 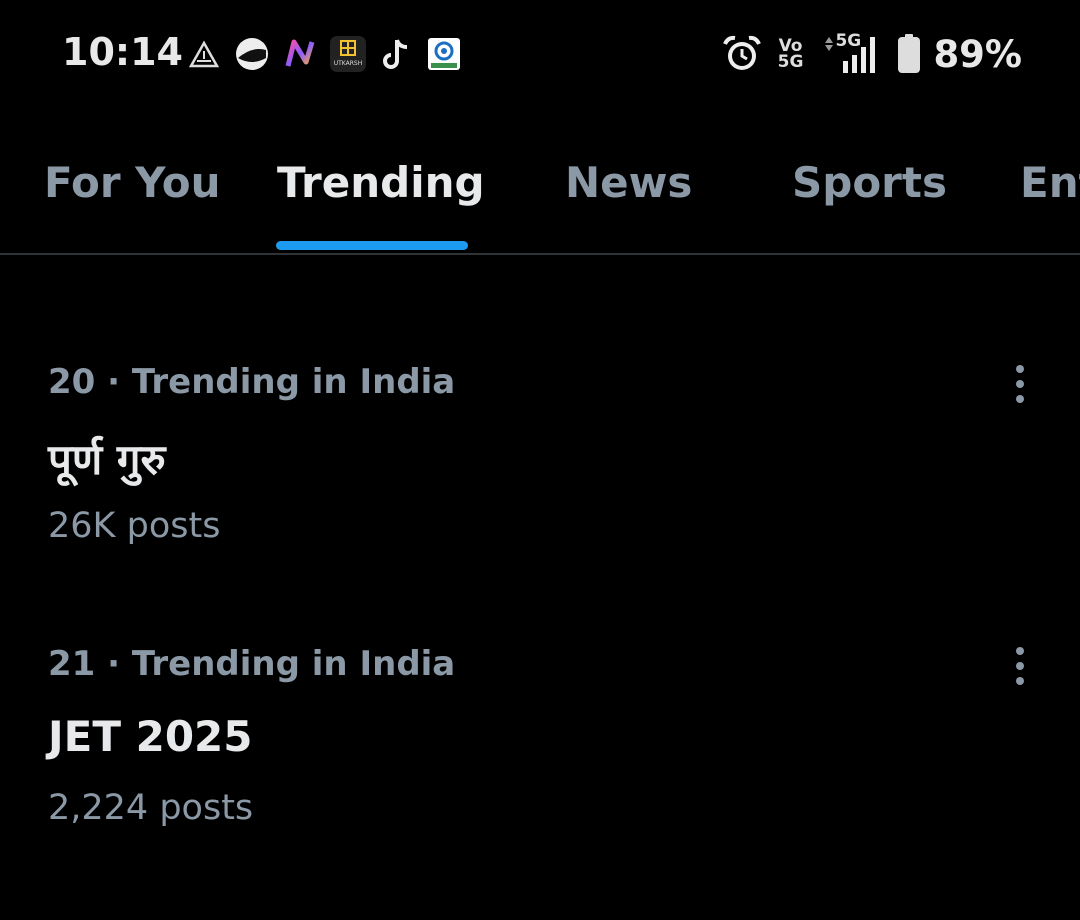 I want to click on tab-trending: Trending, so click(x=381, y=182).